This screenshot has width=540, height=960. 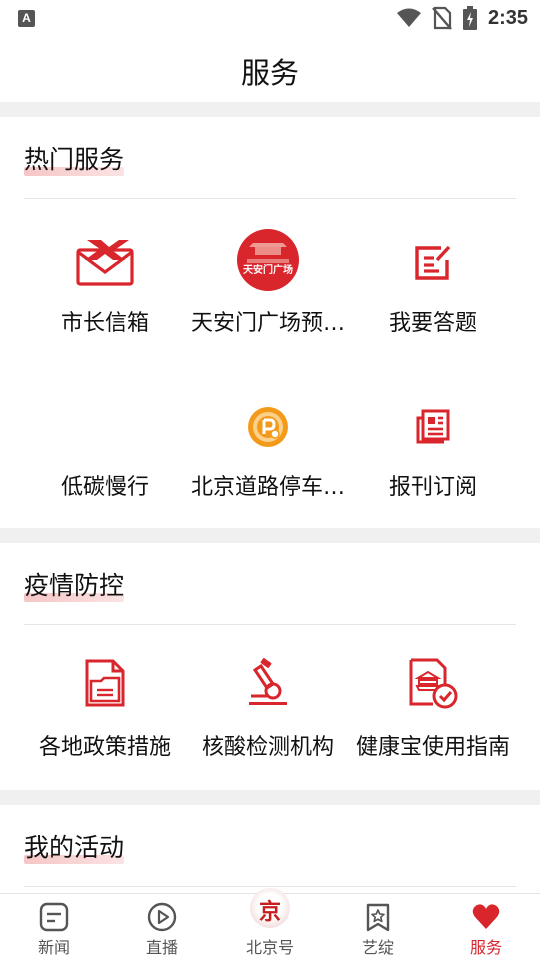 I want to click on tab-beijing-hao: 京 北京号, so click(x=270, y=924).